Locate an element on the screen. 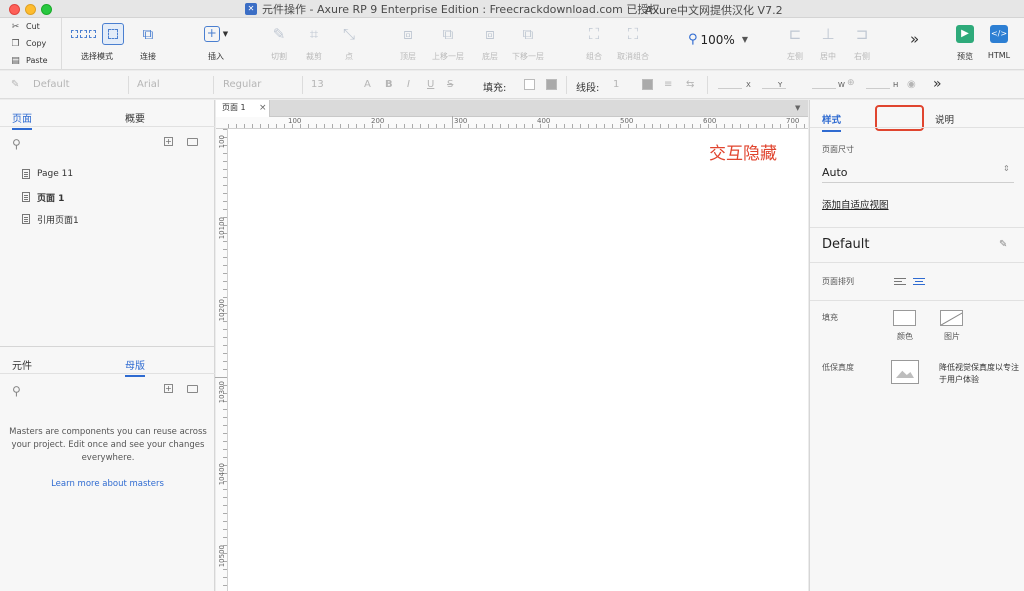 Image resolution: width=1024 pixels, height=591 pixels. underline-button: U is located at coordinates (430, 84).